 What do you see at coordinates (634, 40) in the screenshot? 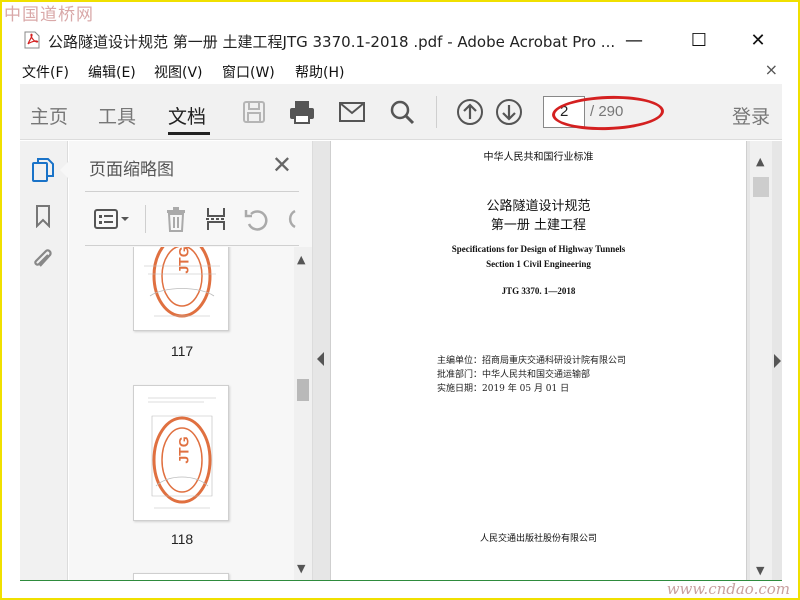
I see `minimize-button: —` at bounding box center [634, 40].